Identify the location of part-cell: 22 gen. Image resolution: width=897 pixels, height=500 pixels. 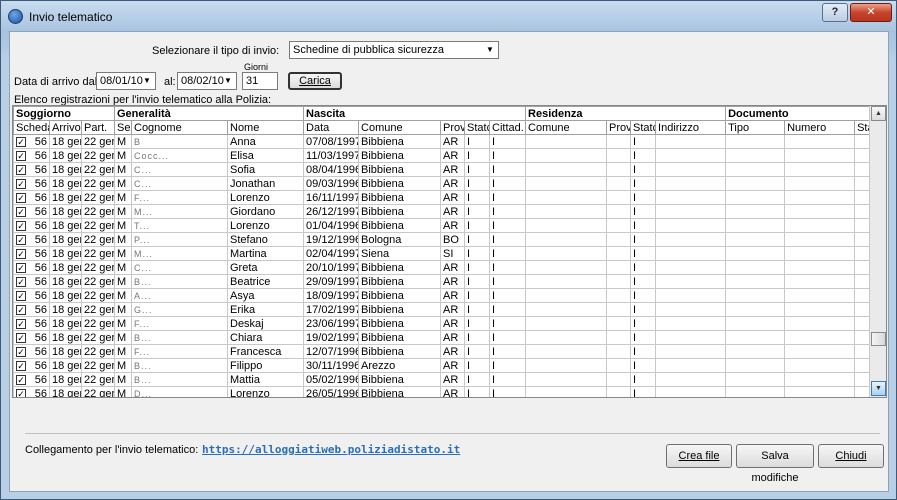
(98, 351).